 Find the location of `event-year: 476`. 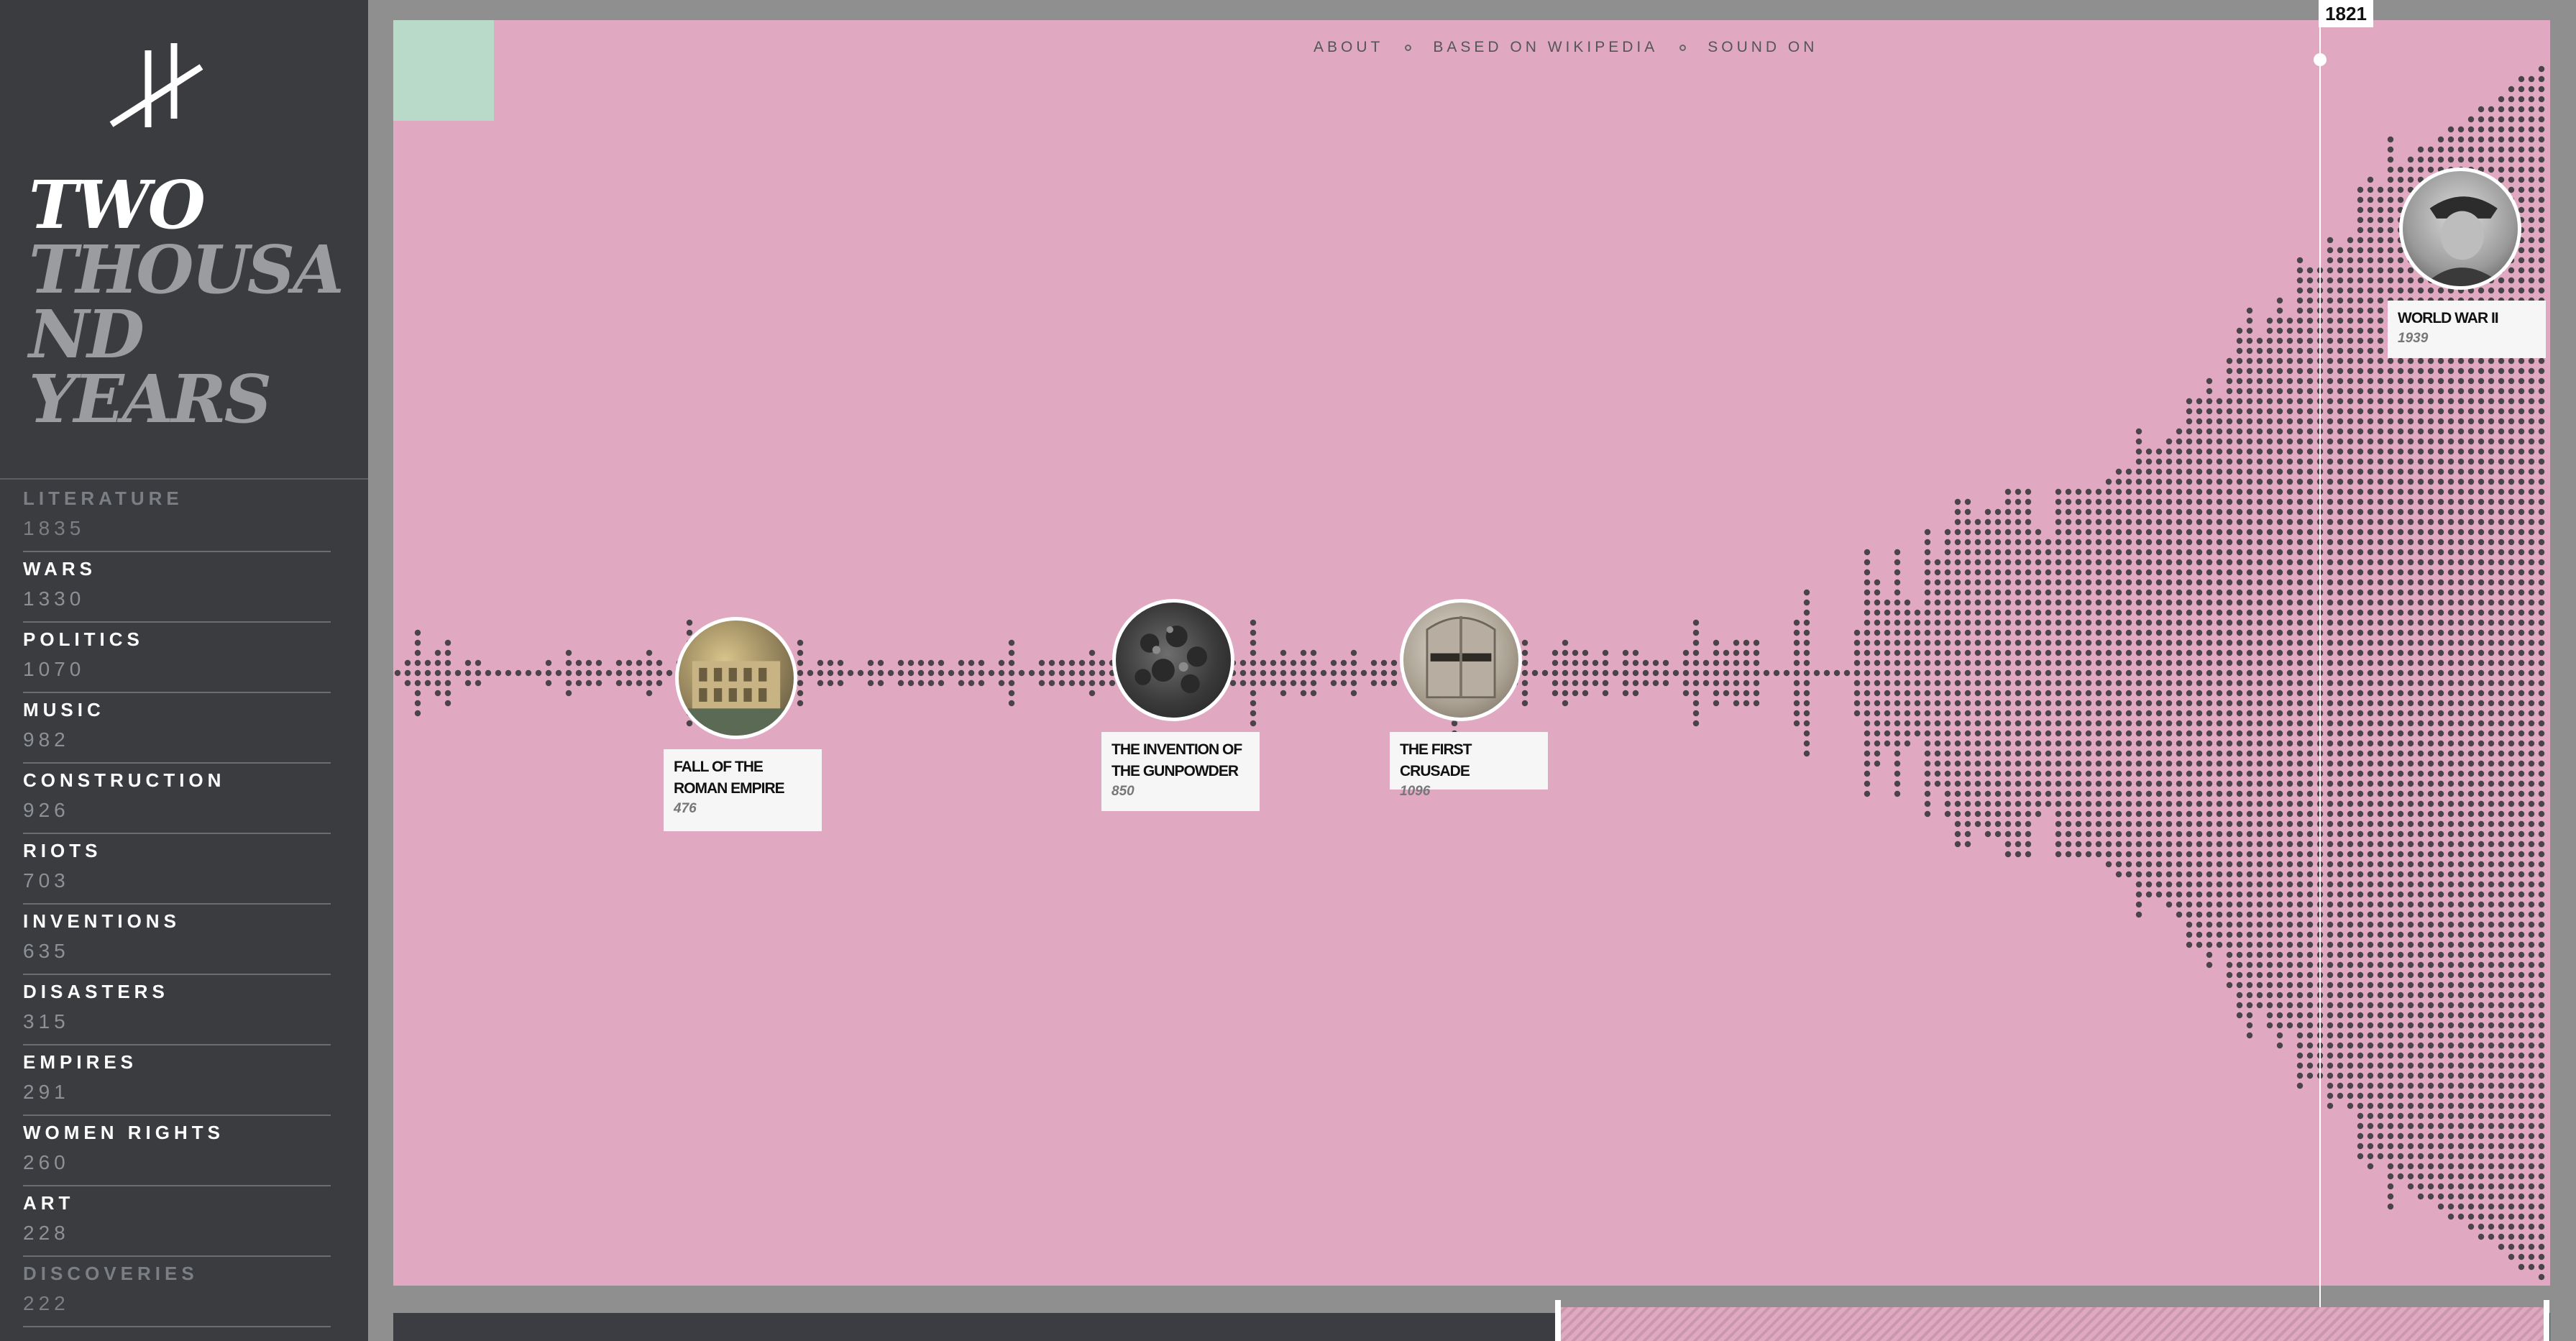

event-year: 476 is located at coordinates (685, 808).